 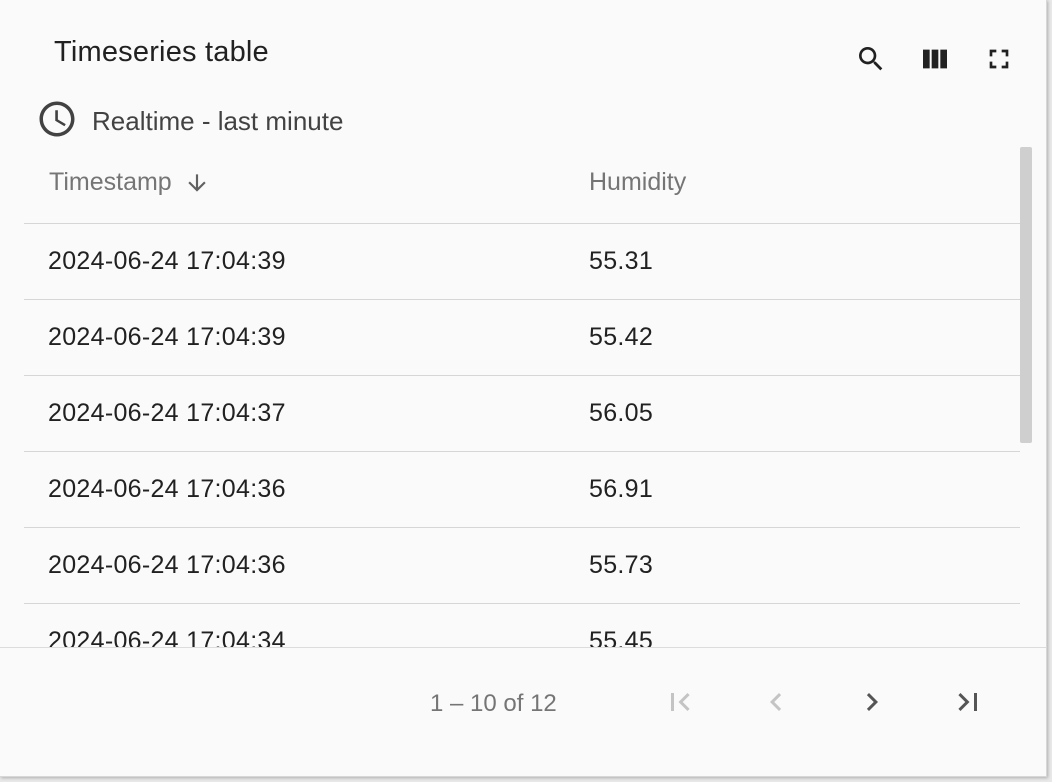 I want to click on timewindow-selector: Realtime - last minute, so click(x=189, y=121).